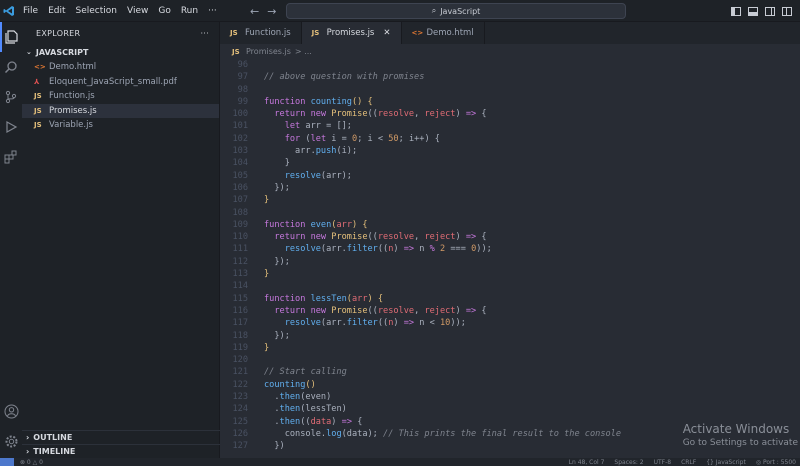 The image size is (800, 466). What do you see at coordinates (688, 462) in the screenshot?
I see `status-item: CRLF` at bounding box center [688, 462].